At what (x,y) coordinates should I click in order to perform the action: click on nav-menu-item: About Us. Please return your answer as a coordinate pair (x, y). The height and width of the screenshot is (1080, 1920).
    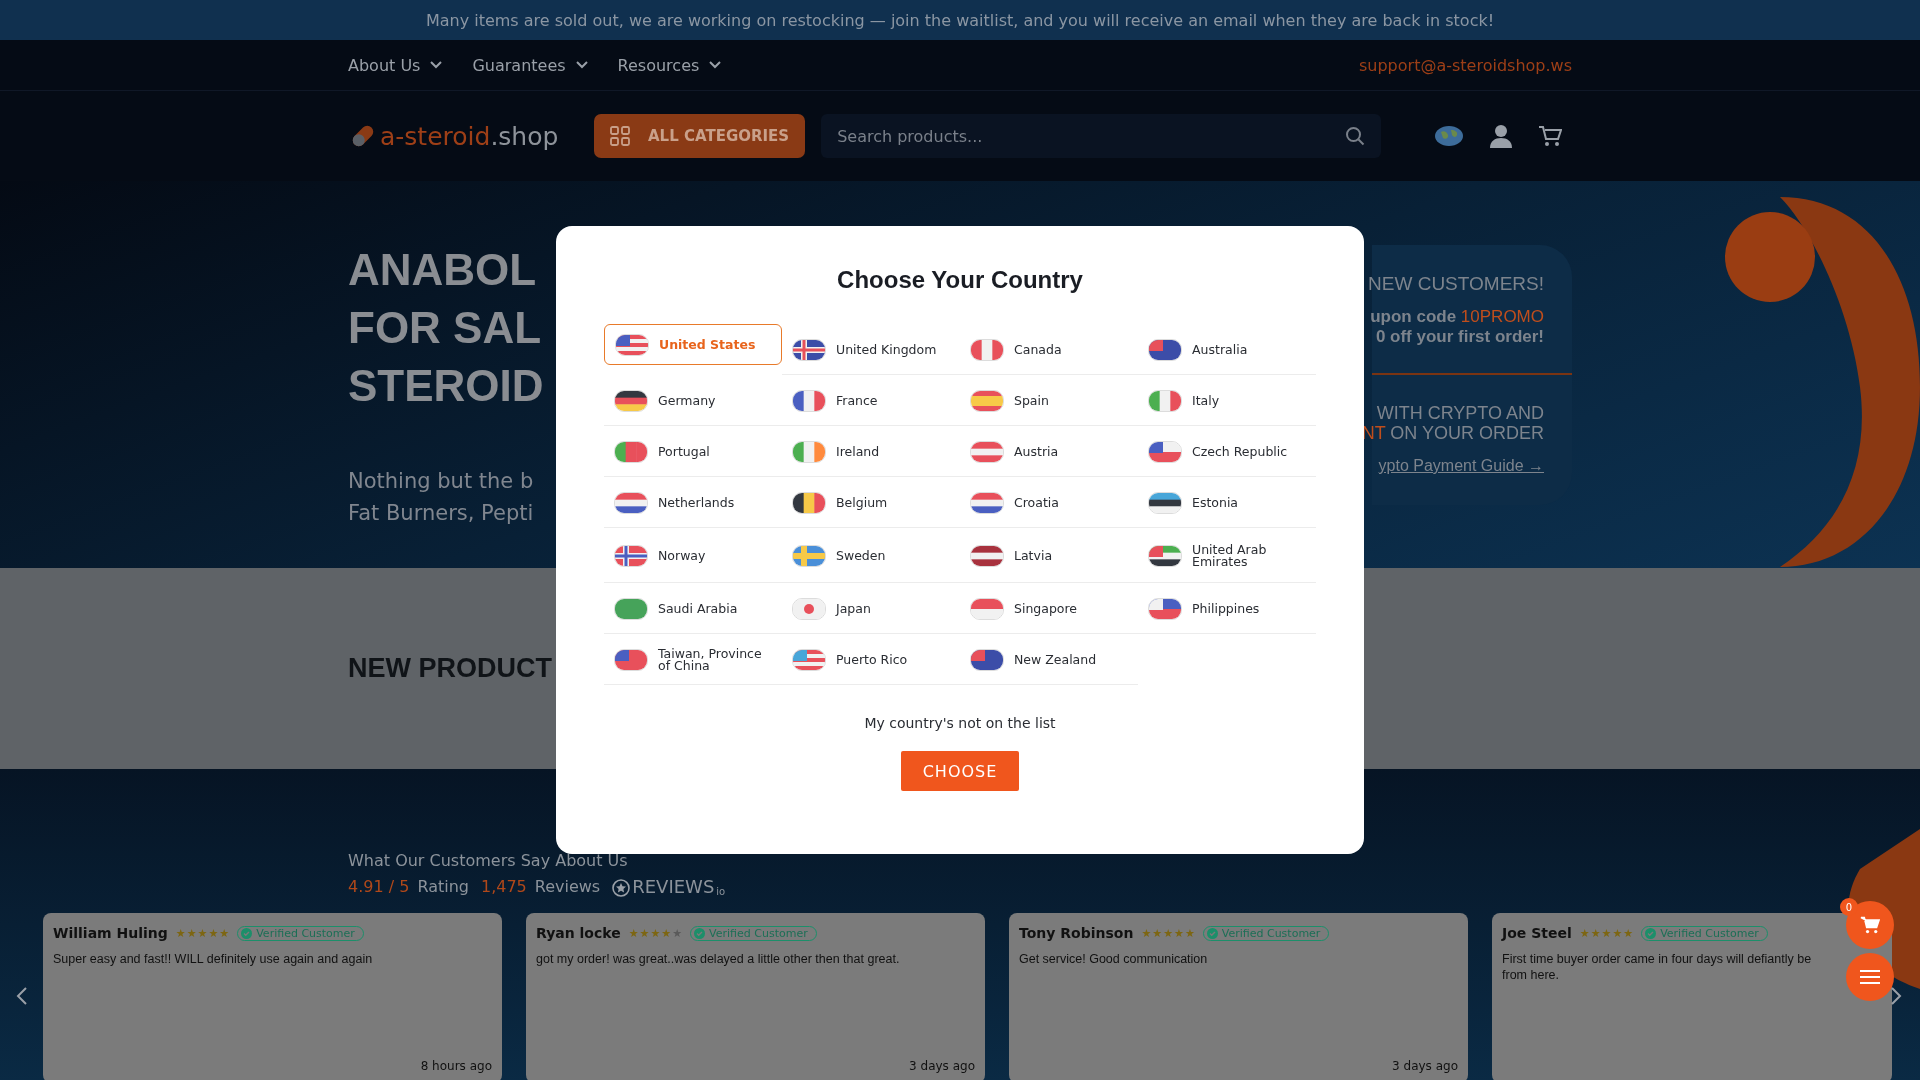
    Looking at the image, I should click on (395, 65).